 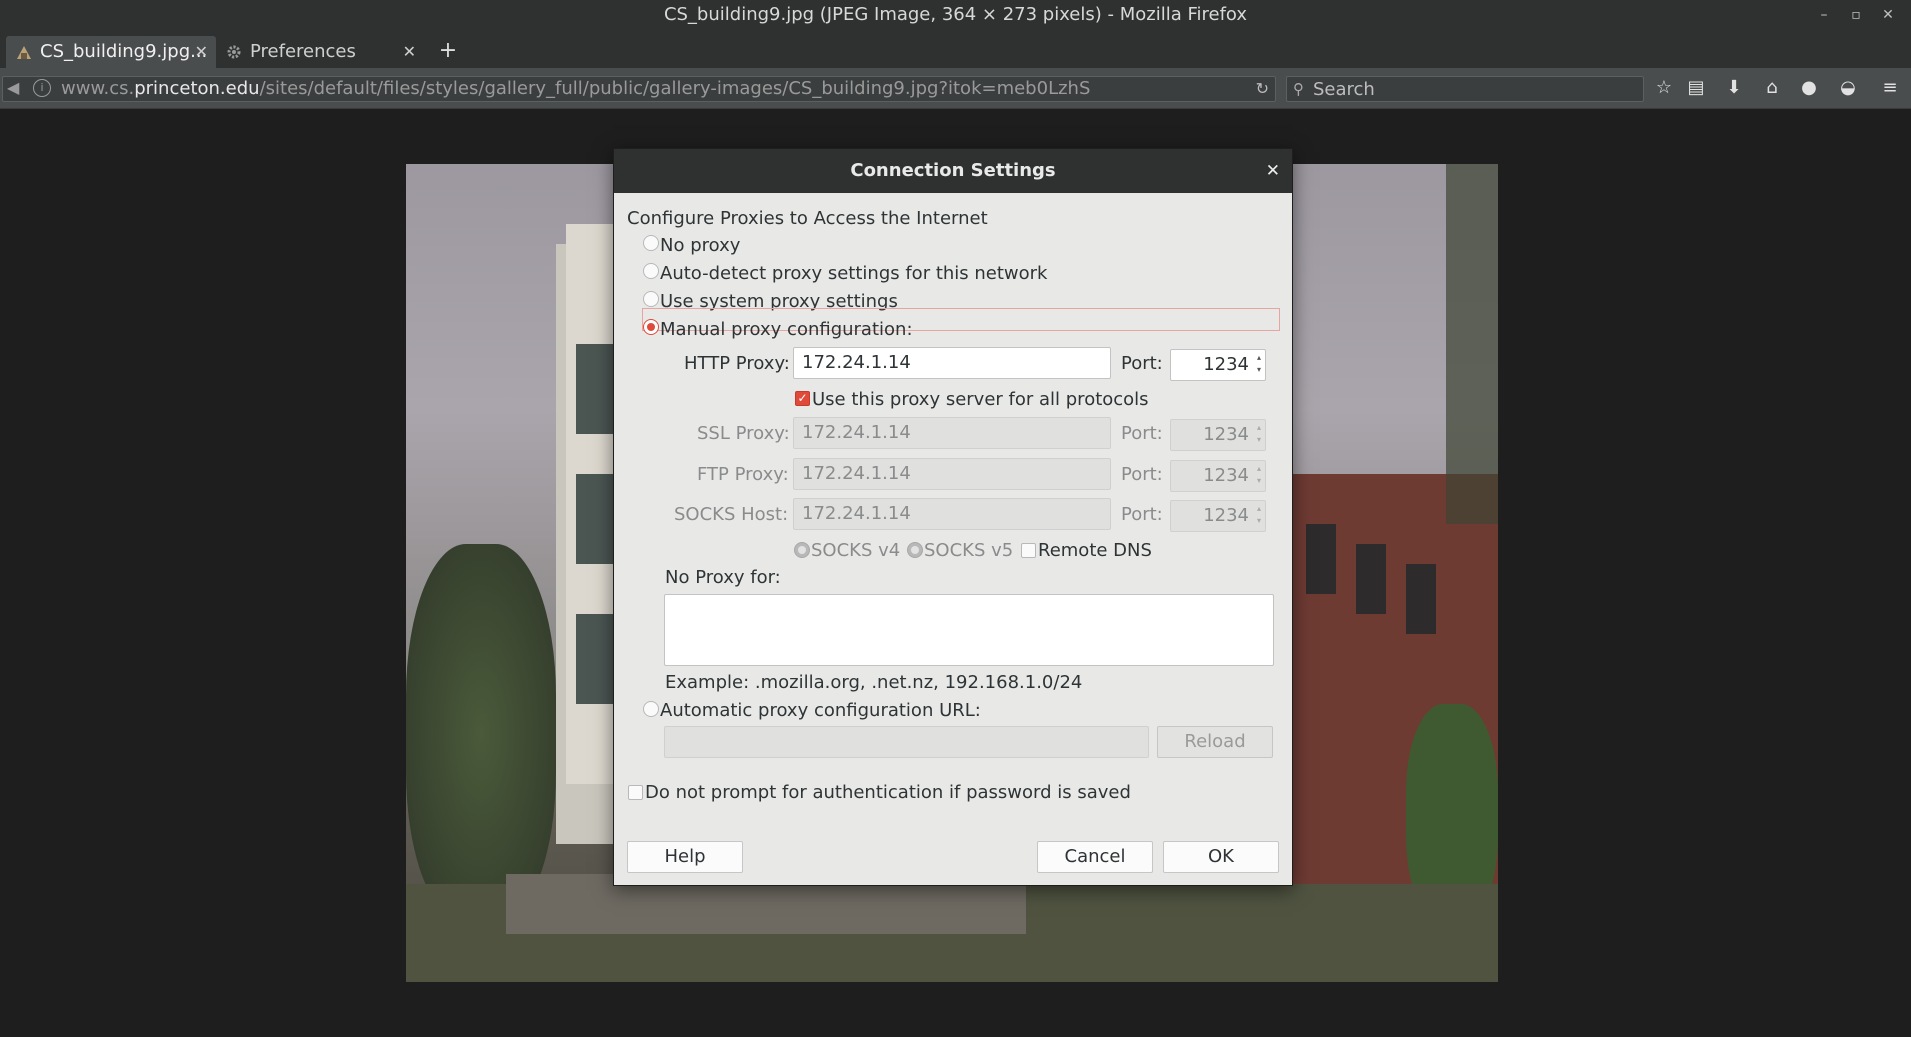 What do you see at coordinates (1142, 433) in the screenshot?
I see `ssl-port-label: Port:` at bounding box center [1142, 433].